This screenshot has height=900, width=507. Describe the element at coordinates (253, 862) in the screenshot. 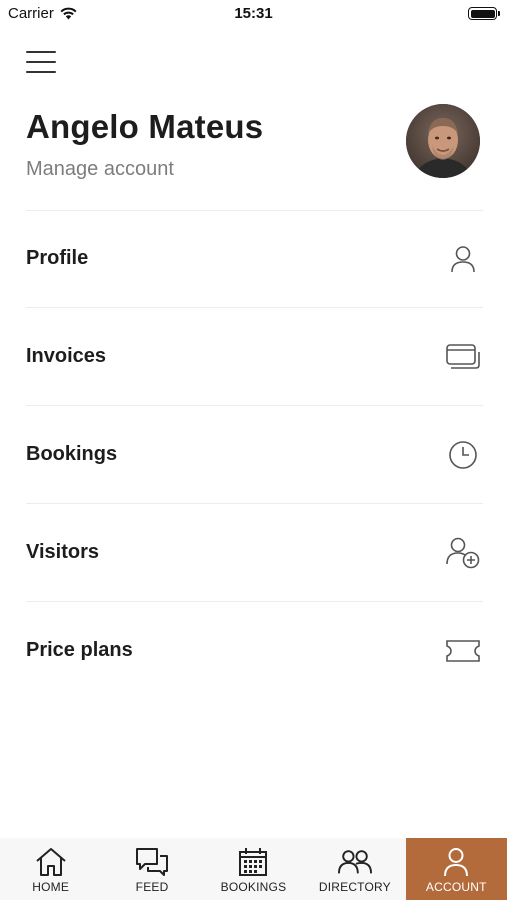

I see `calendar-icon` at that location.